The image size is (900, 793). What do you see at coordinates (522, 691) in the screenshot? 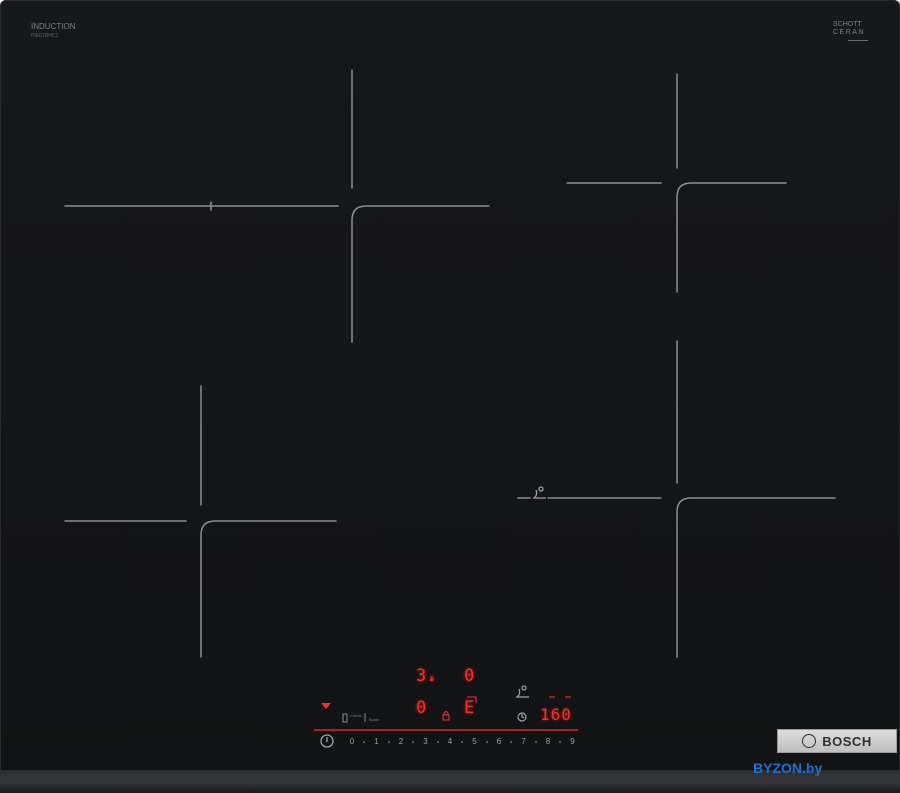
I see `pan-icon` at bounding box center [522, 691].